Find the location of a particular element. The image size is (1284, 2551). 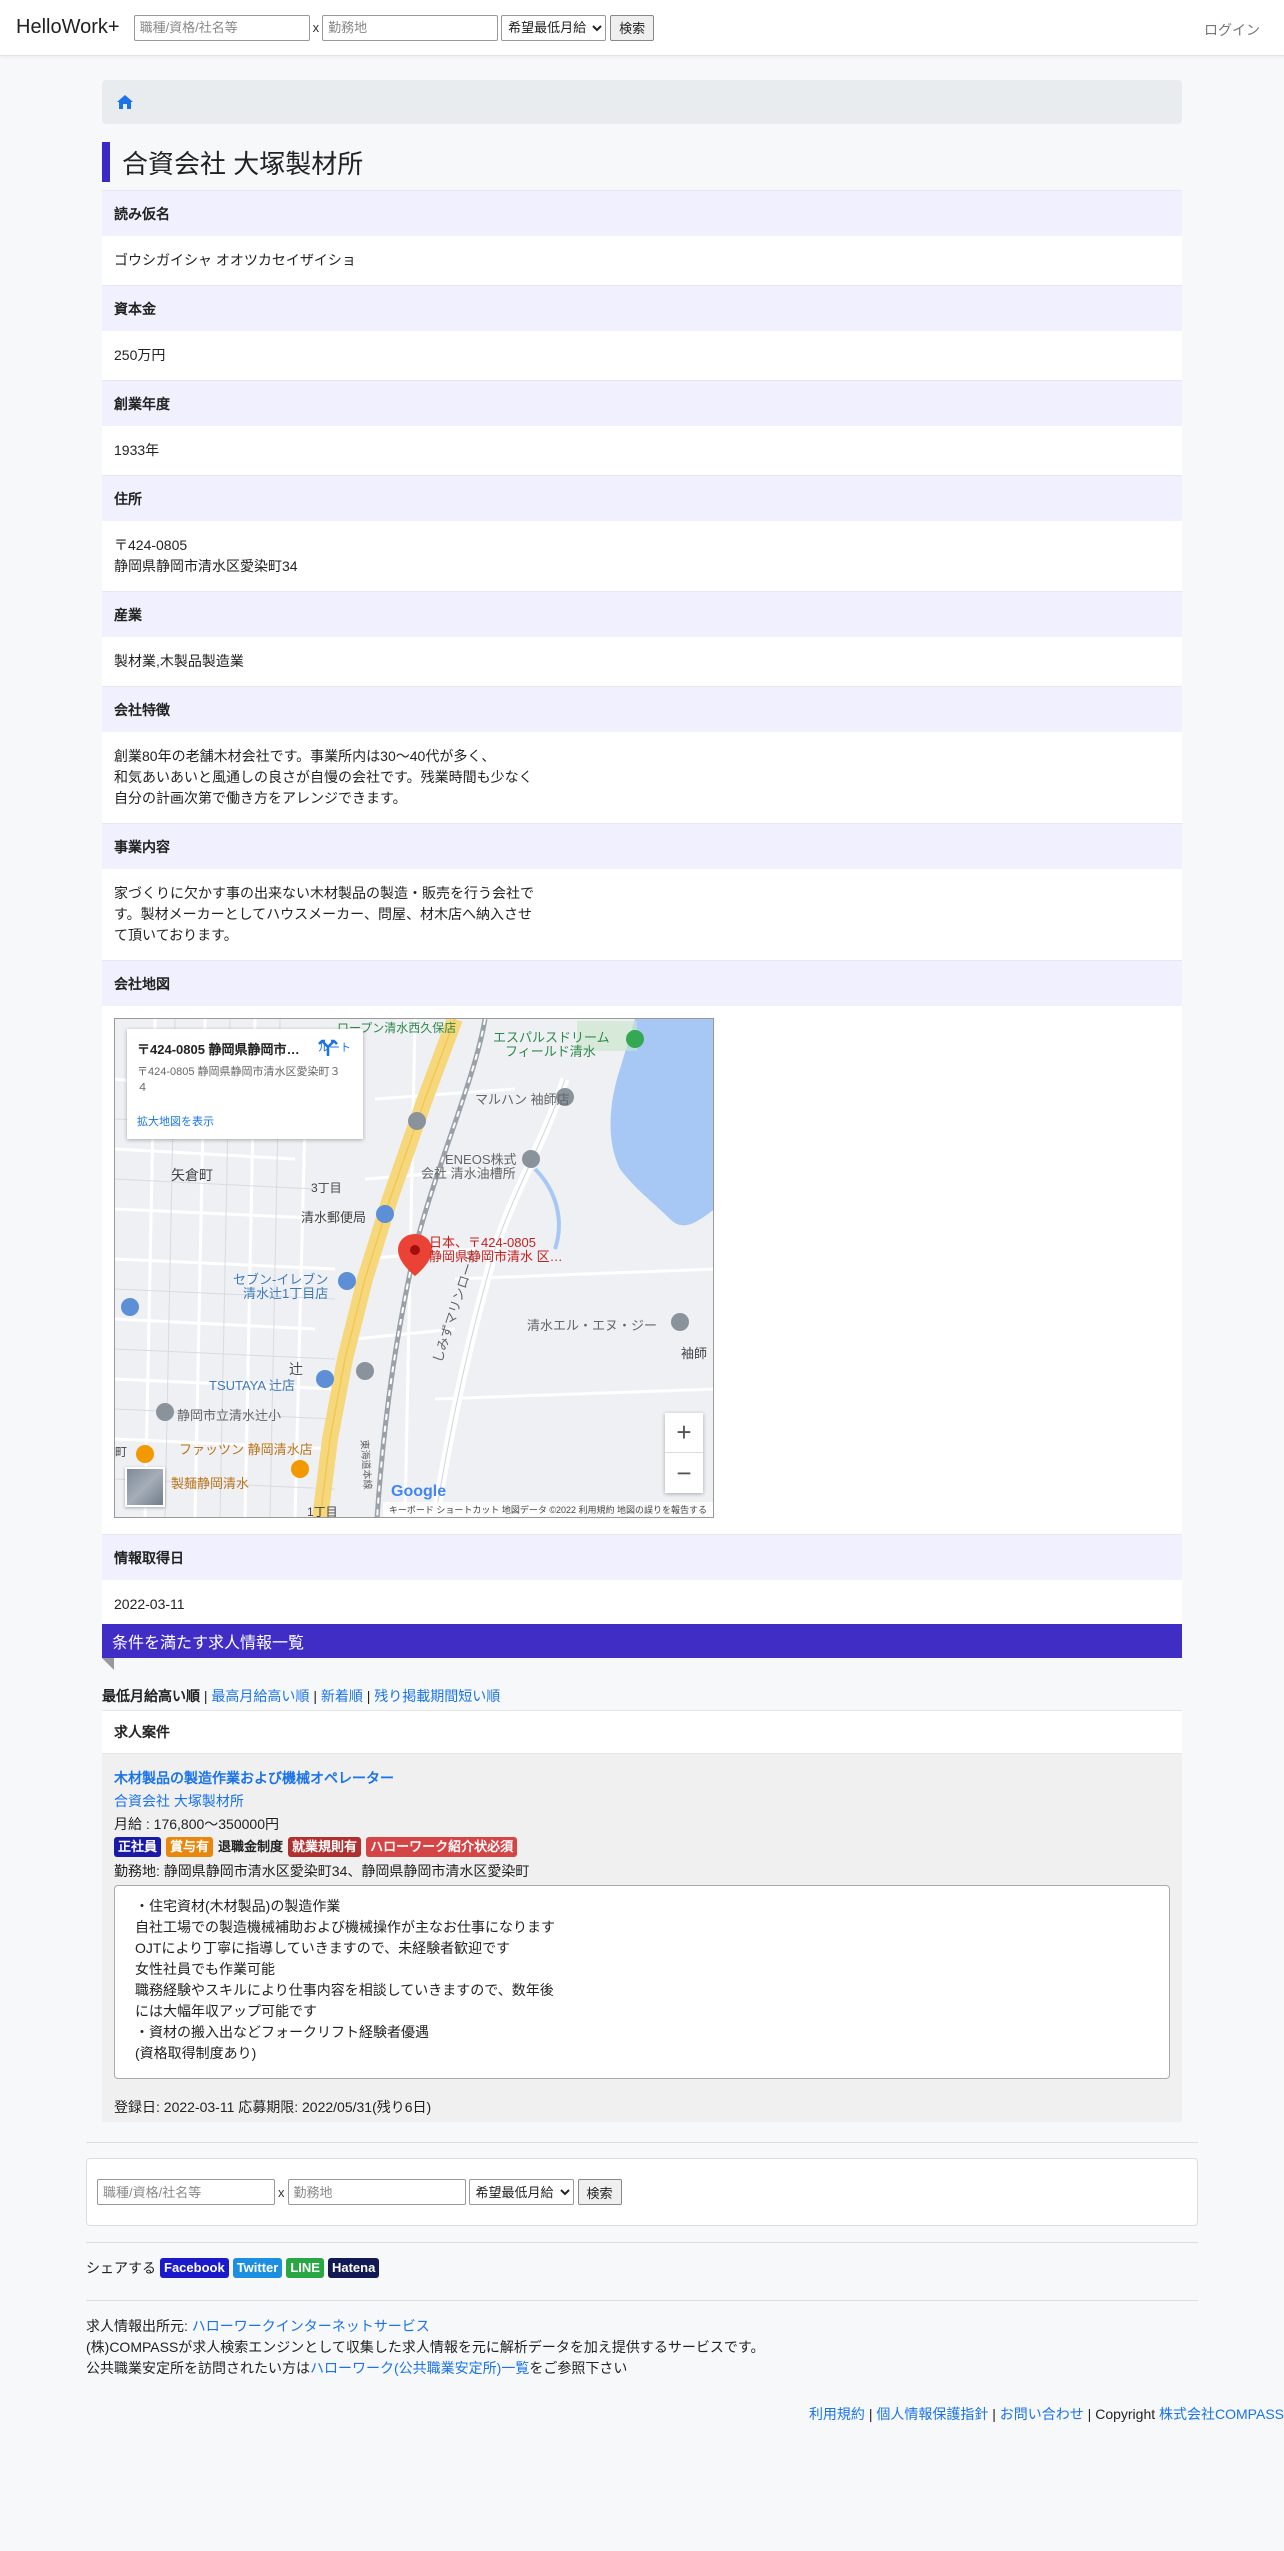

share-facebook-button: Facebook is located at coordinates (194, 2268).